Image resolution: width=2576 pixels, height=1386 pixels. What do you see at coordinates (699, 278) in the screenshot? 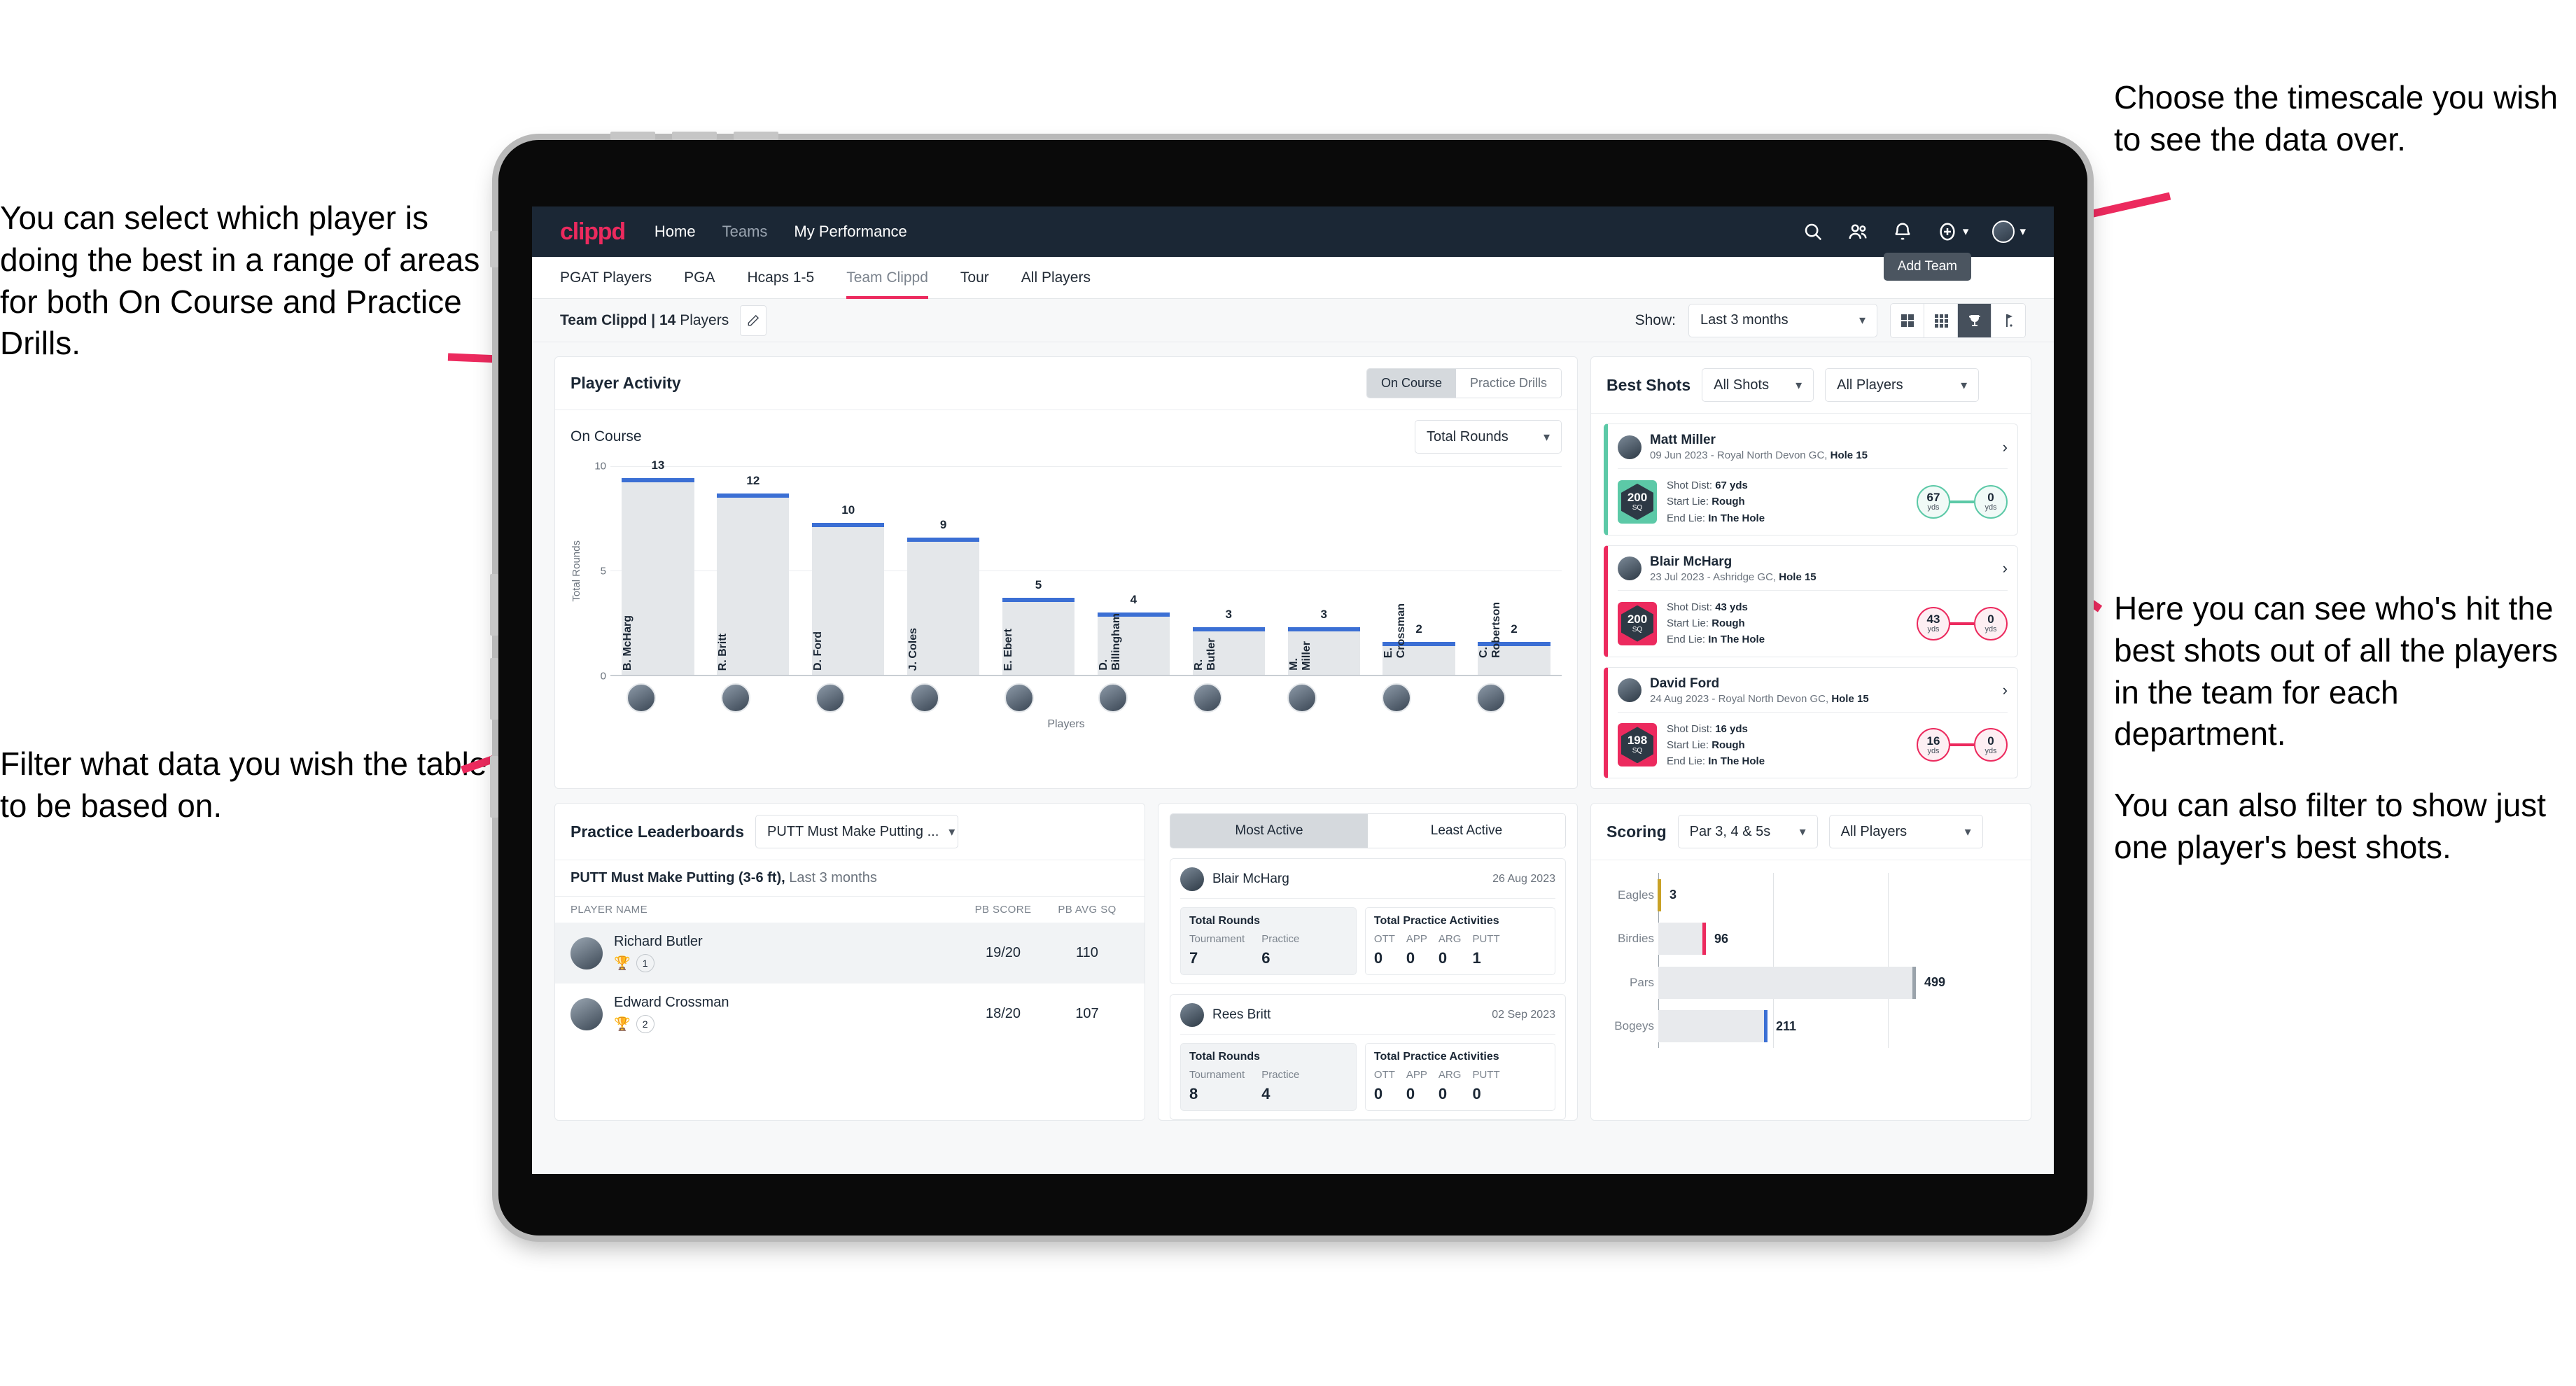
I see `tab-pga: PGA` at bounding box center [699, 278].